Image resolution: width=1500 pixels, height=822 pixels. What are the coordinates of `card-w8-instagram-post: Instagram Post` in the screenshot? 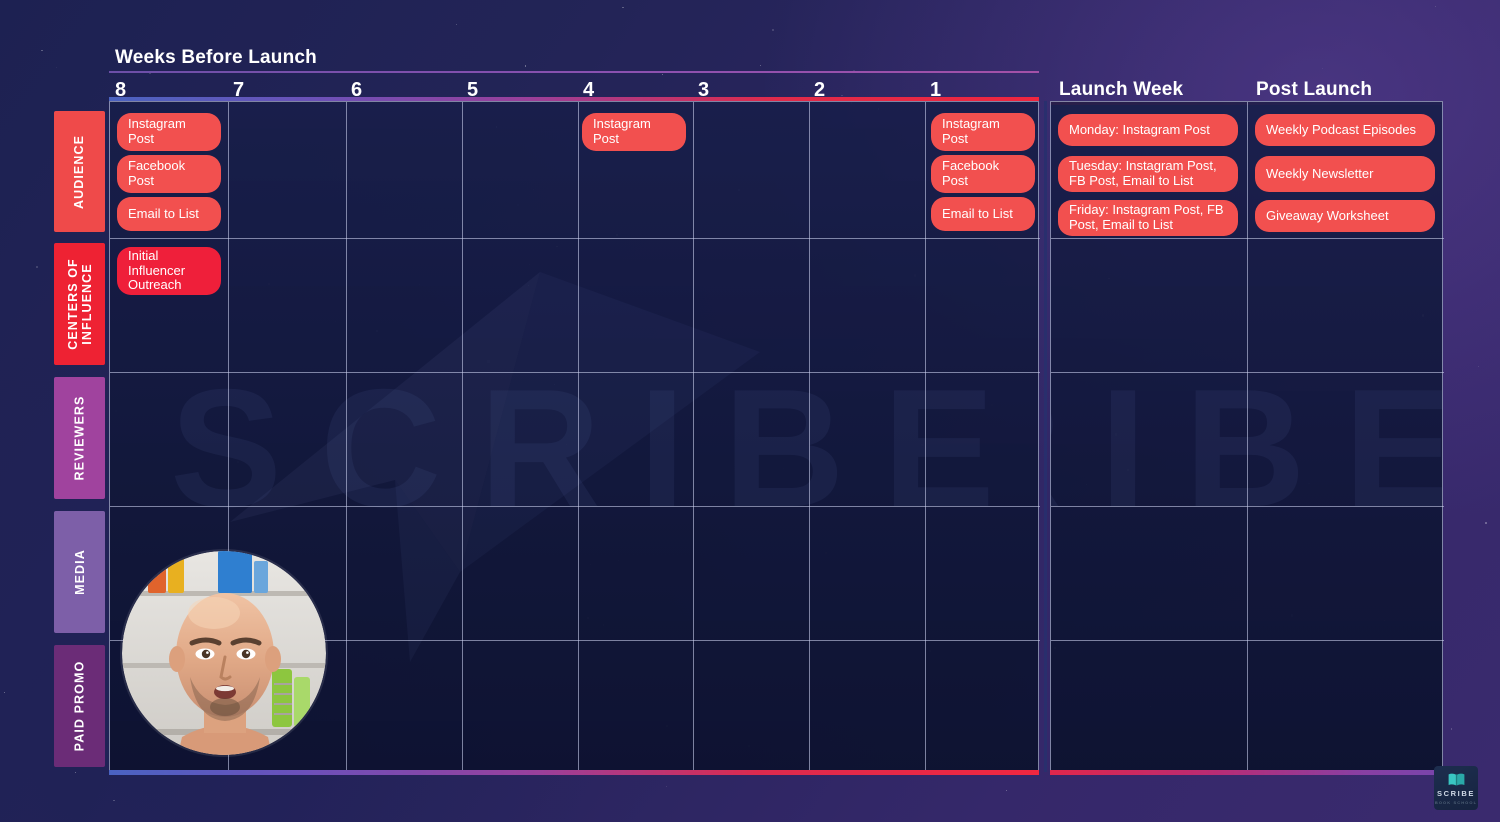 It's located at (169, 132).